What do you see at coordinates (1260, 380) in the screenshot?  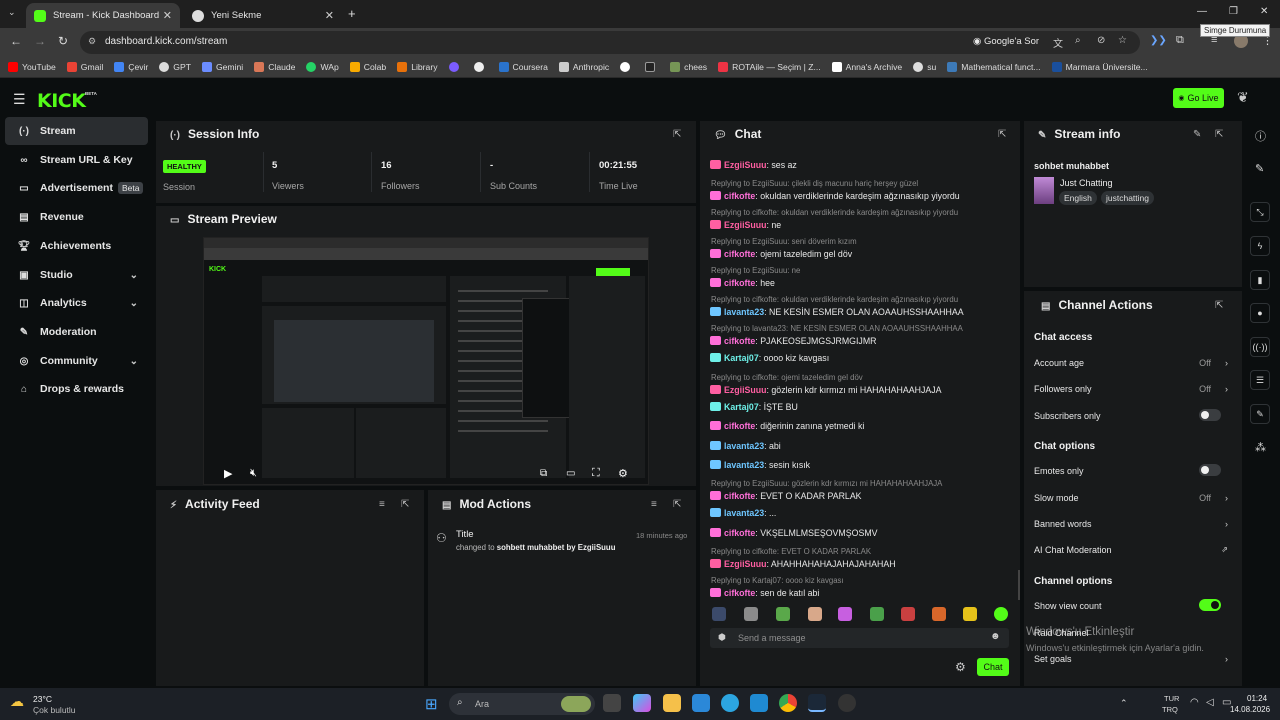 I see `rail-server-button: ☰` at bounding box center [1260, 380].